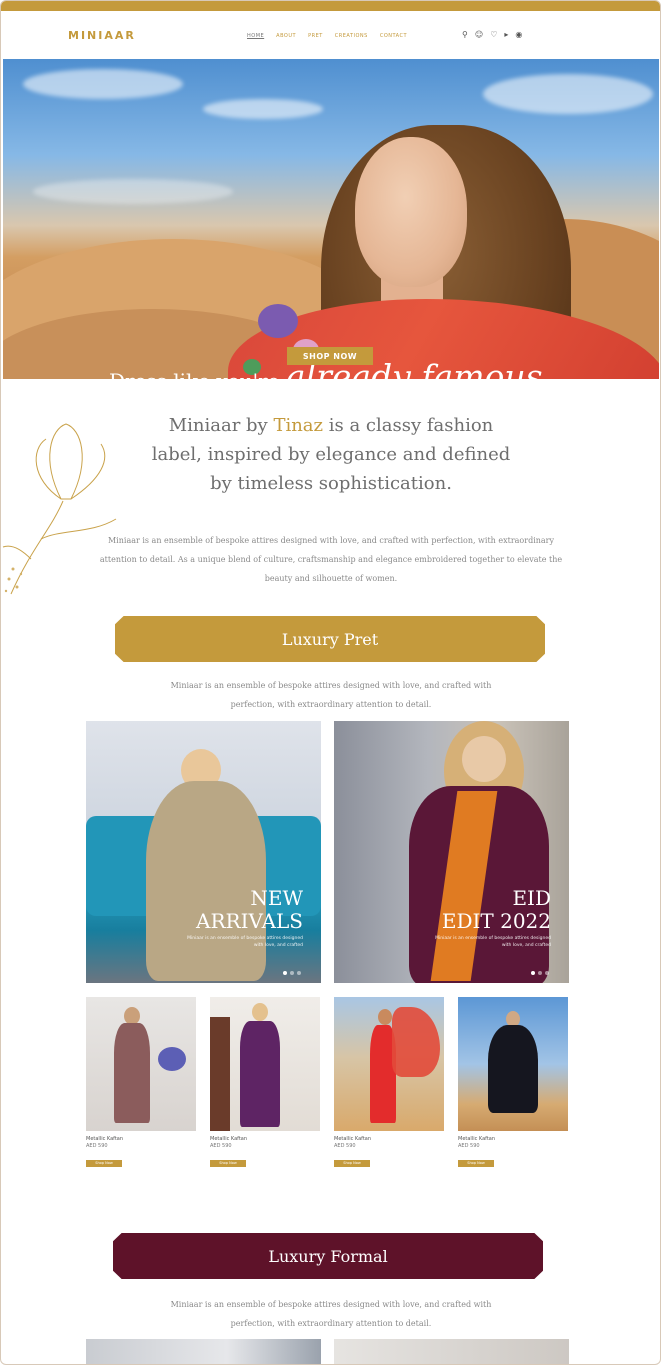 The width and height of the screenshot is (661, 1365). I want to click on heart-icon: ♡, so click(493, 35).